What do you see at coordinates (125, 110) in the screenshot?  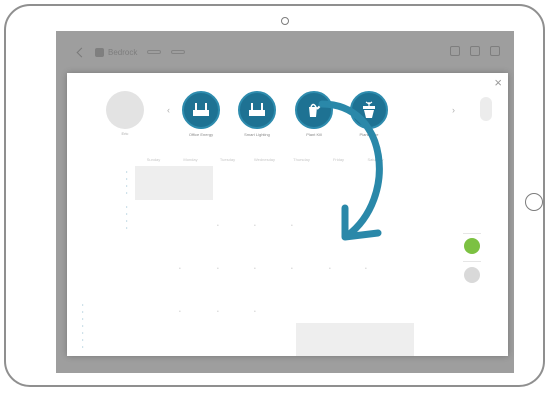 I see `avatar` at bounding box center [125, 110].